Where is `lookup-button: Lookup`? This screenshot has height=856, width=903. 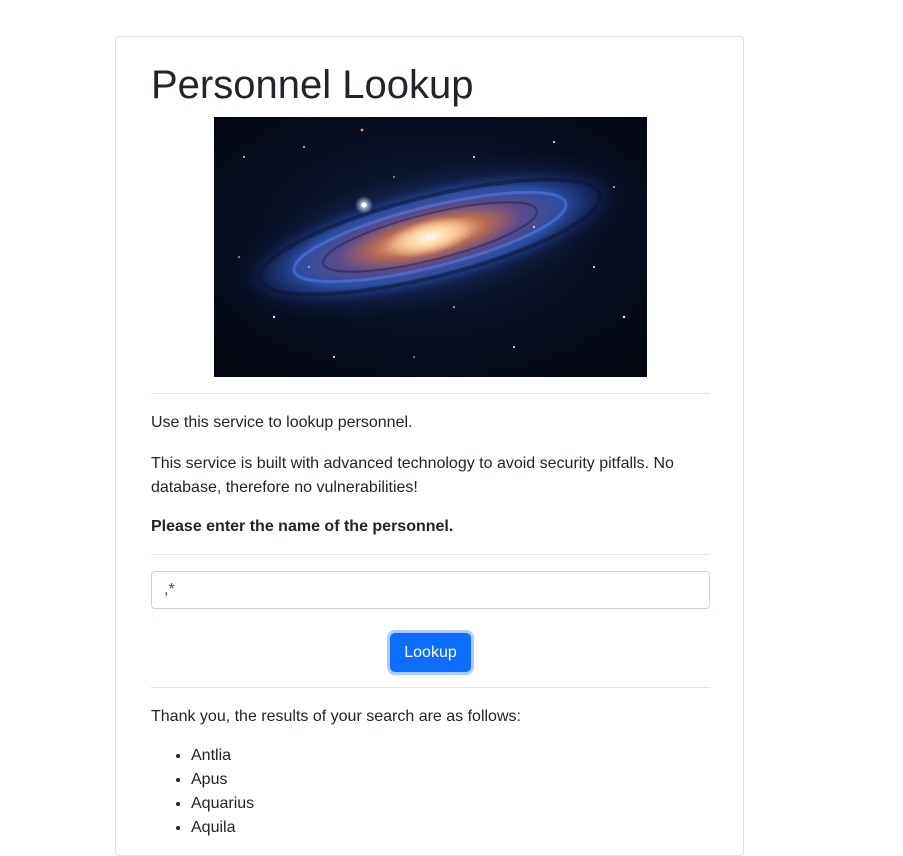
lookup-button: Lookup is located at coordinates (430, 652).